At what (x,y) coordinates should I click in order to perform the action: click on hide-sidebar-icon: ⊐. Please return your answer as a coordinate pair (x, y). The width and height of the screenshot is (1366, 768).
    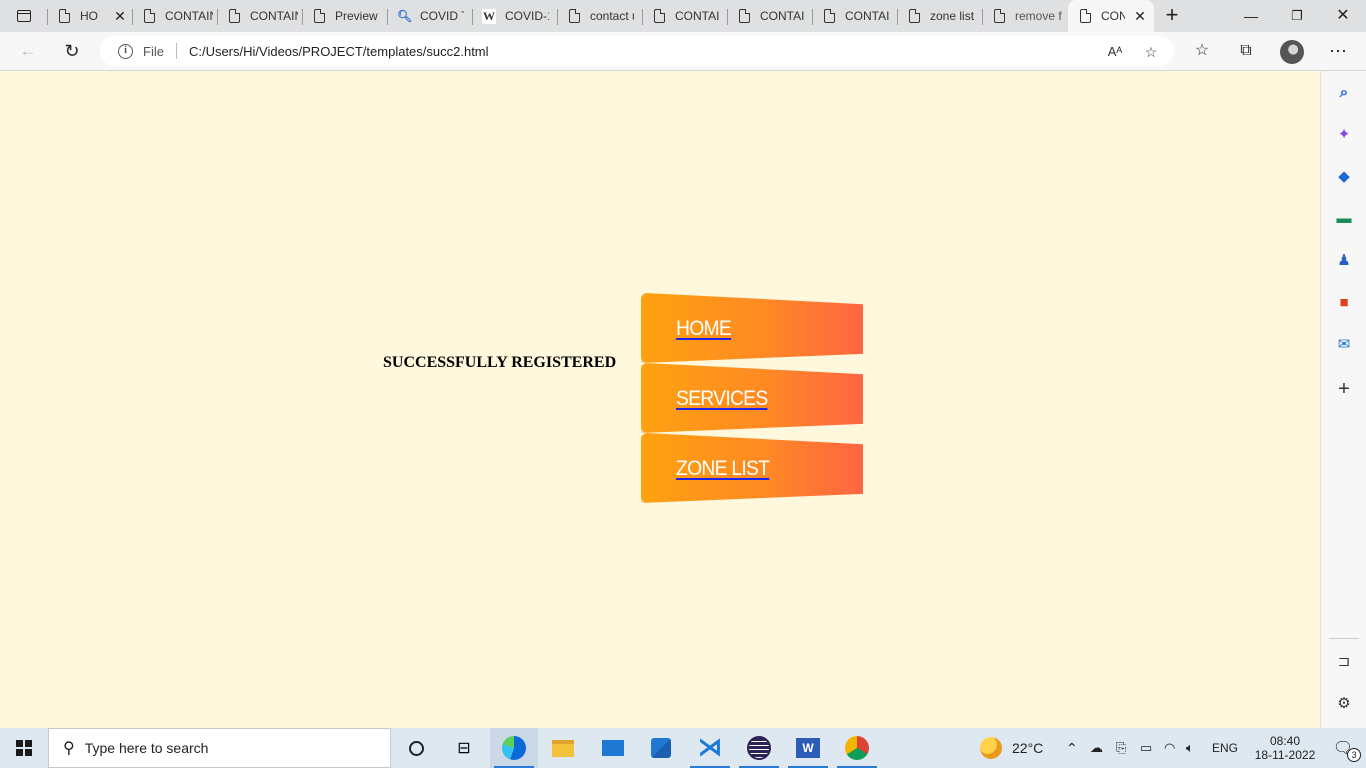
    Looking at the image, I should click on (1344, 662).